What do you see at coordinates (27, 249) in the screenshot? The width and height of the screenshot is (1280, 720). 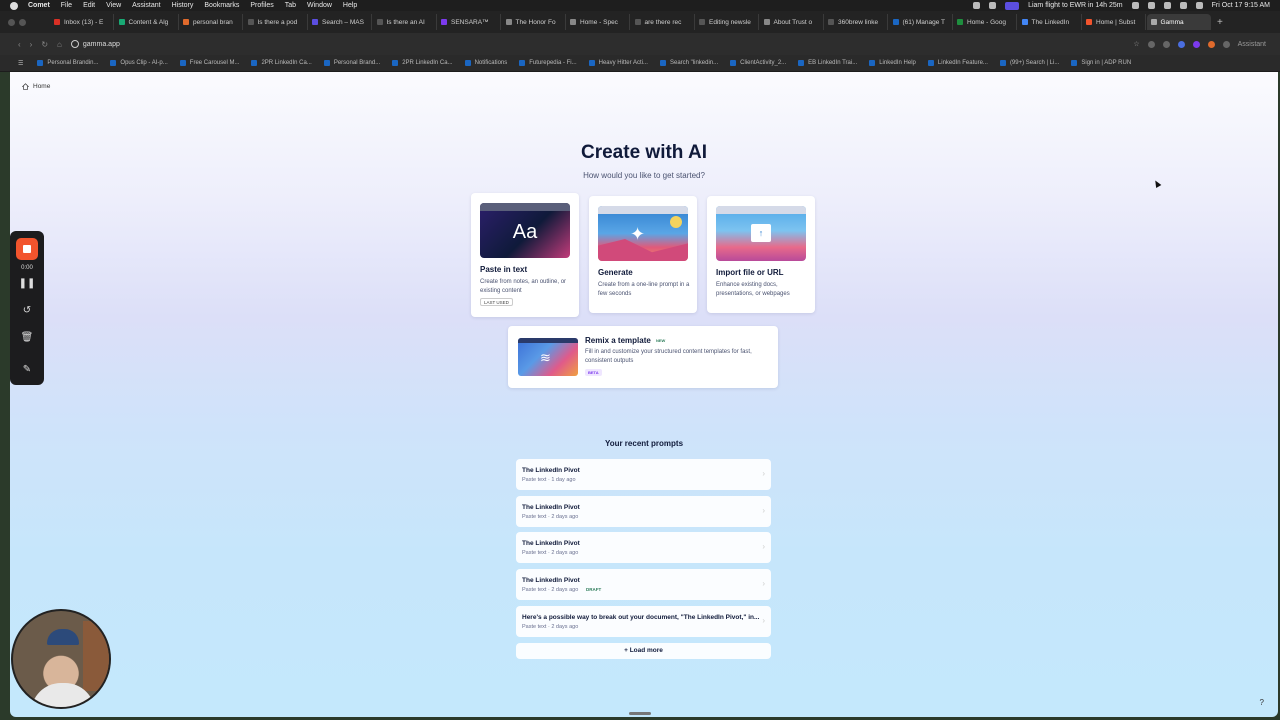 I see `stop-recording-button` at bounding box center [27, 249].